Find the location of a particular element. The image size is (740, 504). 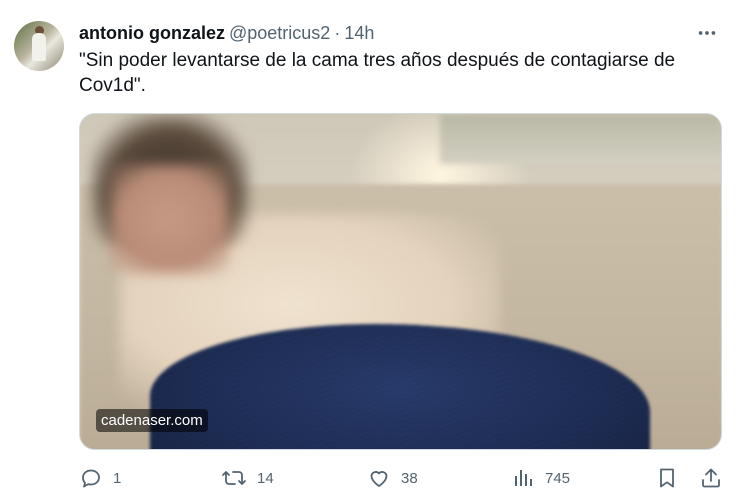

heart-icon is located at coordinates (379, 479).